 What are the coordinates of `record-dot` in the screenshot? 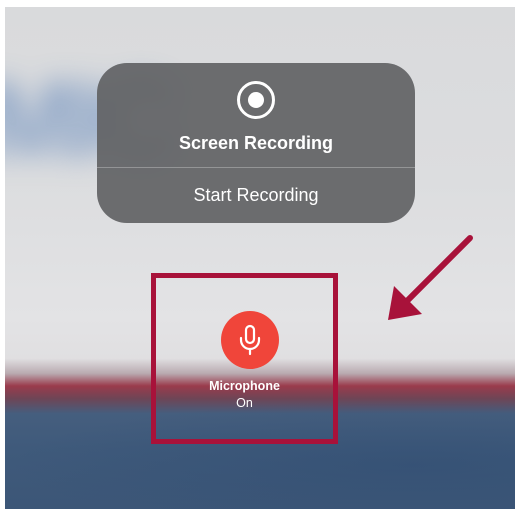 It's located at (256, 100).